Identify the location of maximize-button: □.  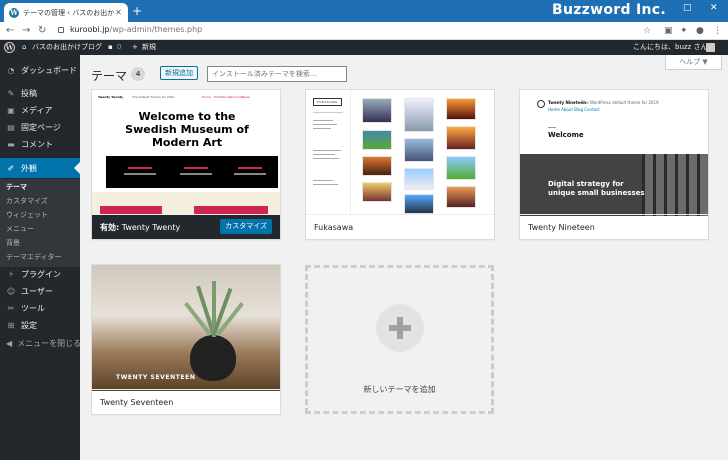
(687, 8).